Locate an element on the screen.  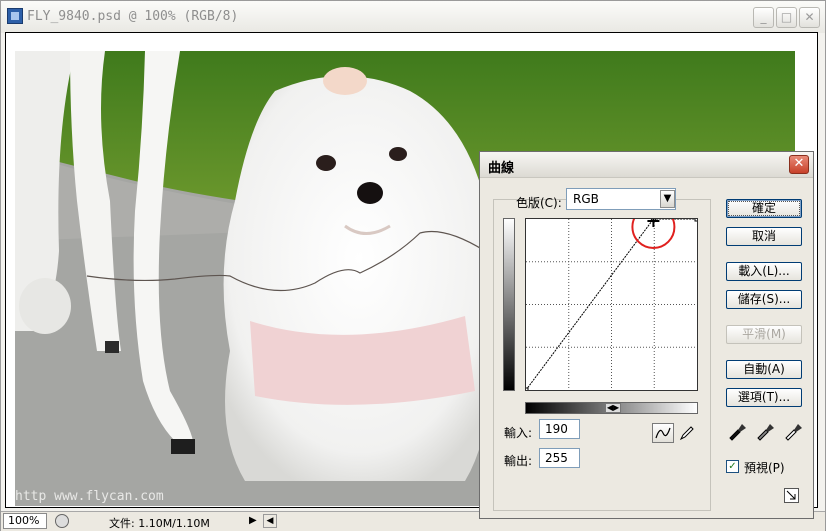
maximize-icon: □ is located at coordinates (786, 17).